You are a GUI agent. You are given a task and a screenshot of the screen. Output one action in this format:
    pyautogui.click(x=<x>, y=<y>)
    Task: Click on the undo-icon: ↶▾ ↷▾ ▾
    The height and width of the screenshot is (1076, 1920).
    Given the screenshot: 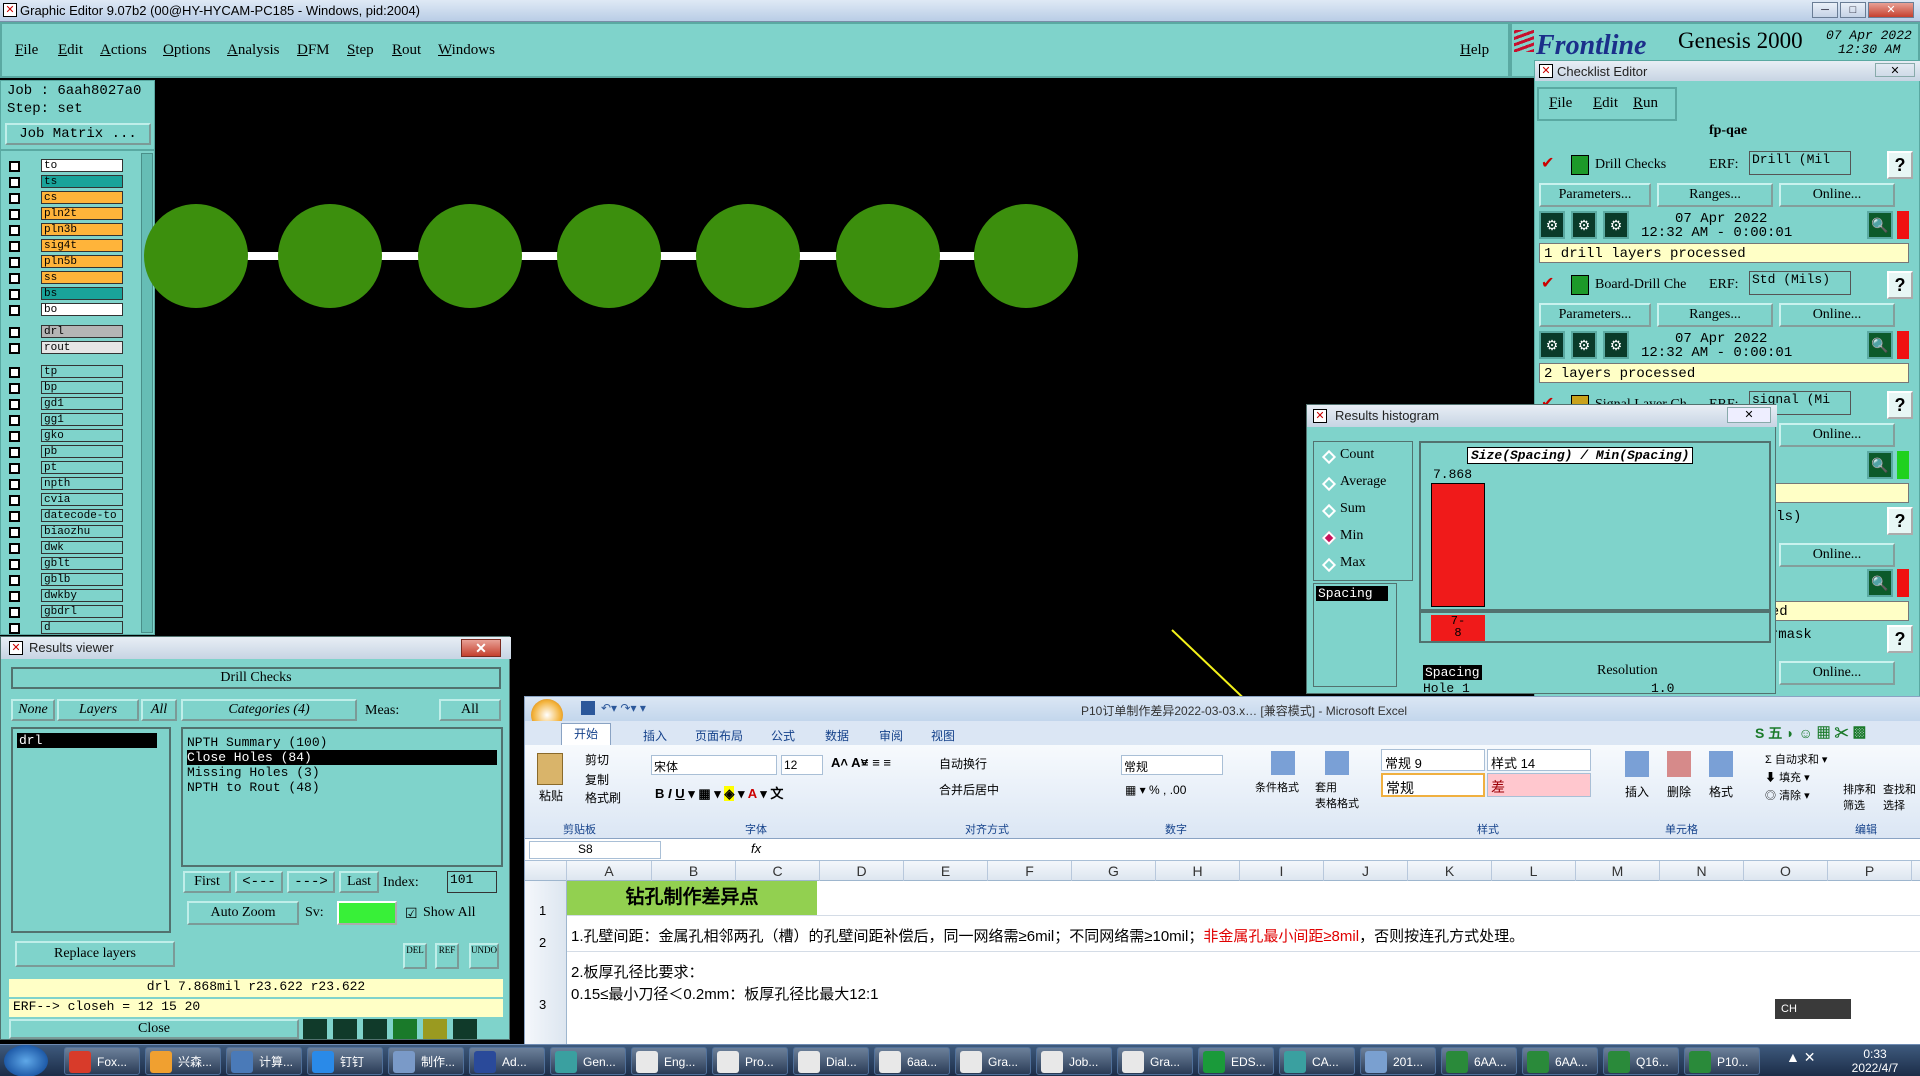 What is the action you would take?
    pyautogui.click(x=623, y=708)
    